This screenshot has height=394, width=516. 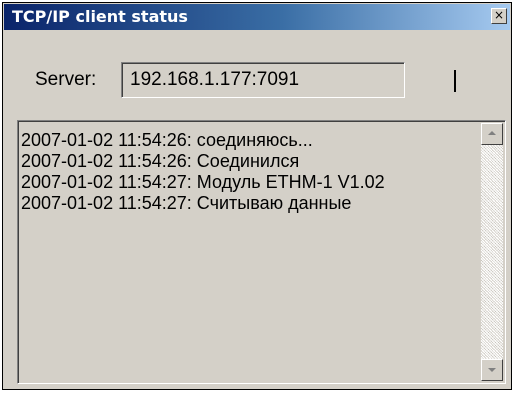 I want to click on close-icon: ×, so click(x=499, y=15).